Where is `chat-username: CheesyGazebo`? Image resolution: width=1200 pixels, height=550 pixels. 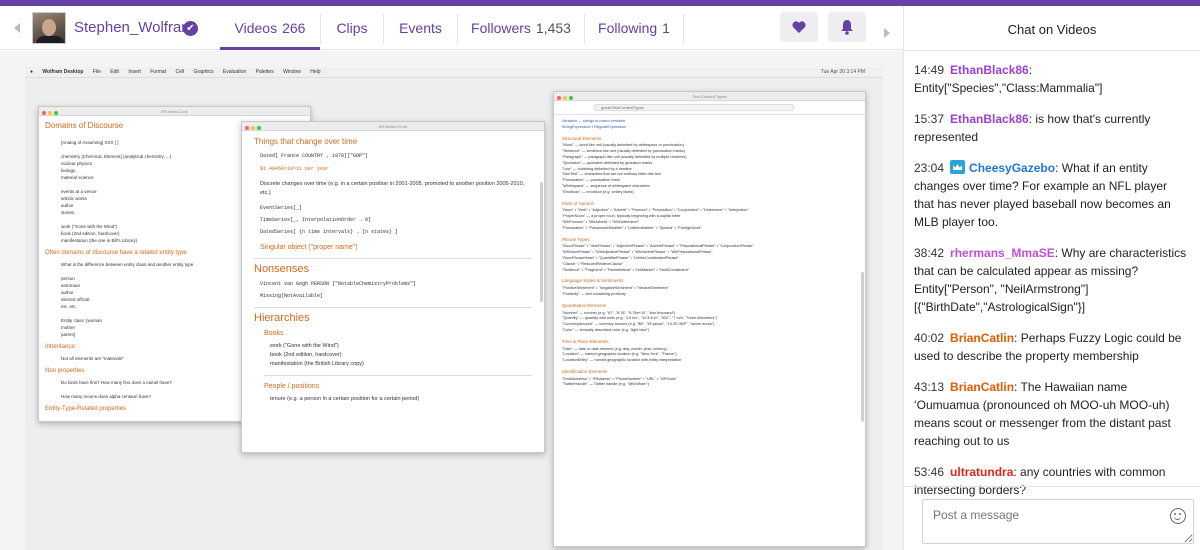
chat-username: CheesyGazebo is located at coordinates (1012, 168).